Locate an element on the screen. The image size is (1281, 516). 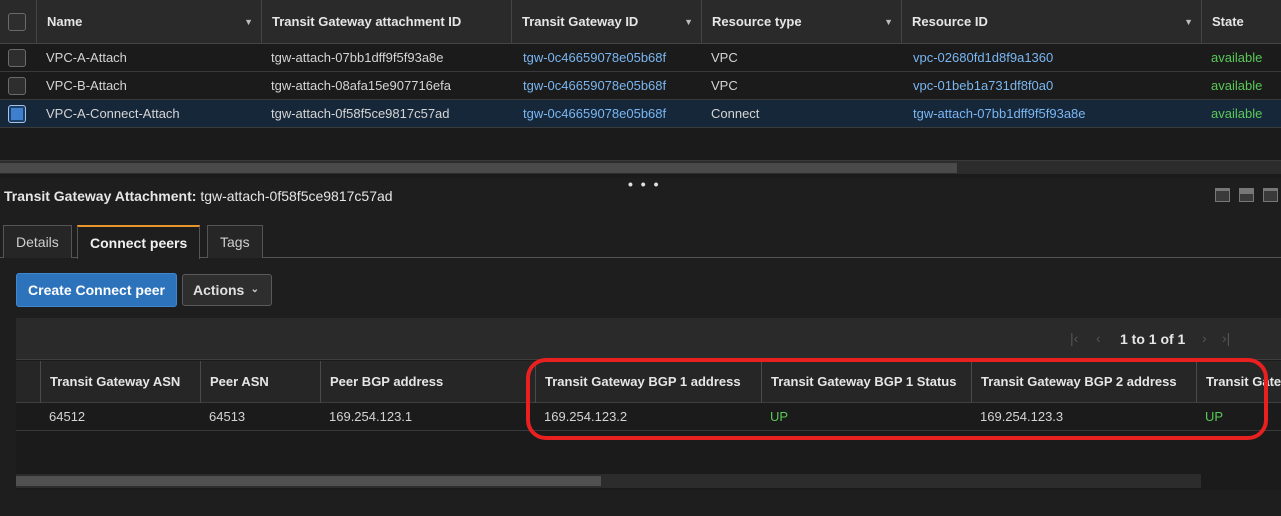
panel-split-icon is located at coordinates (1246, 195).